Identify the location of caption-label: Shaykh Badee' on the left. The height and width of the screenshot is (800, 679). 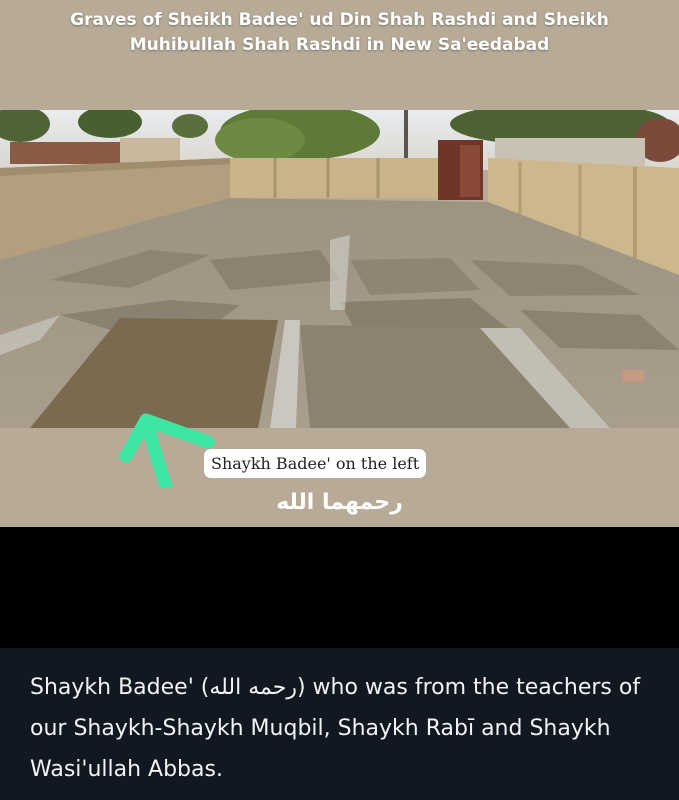
(315, 463).